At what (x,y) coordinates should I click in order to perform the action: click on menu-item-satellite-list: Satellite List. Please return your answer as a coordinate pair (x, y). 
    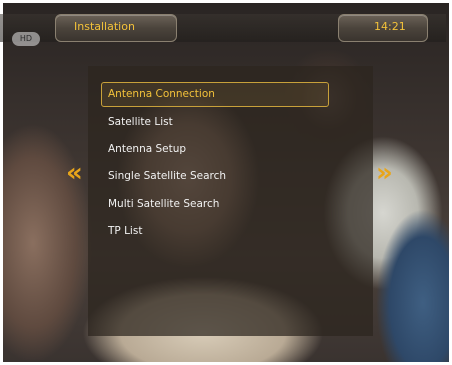
    Looking at the image, I should click on (140, 122).